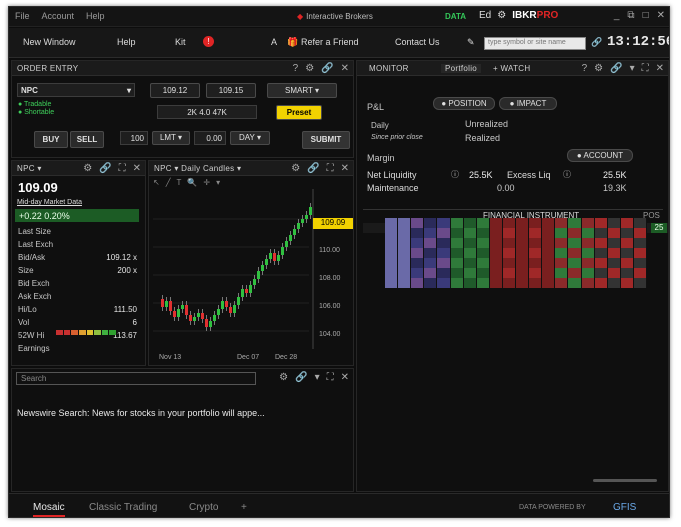 Image resolution: width=681 pixels, height=527 pixels. What do you see at coordinates (250, 138) in the screenshot?
I see `tif-select: DAY ▾` at bounding box center [250, 138].